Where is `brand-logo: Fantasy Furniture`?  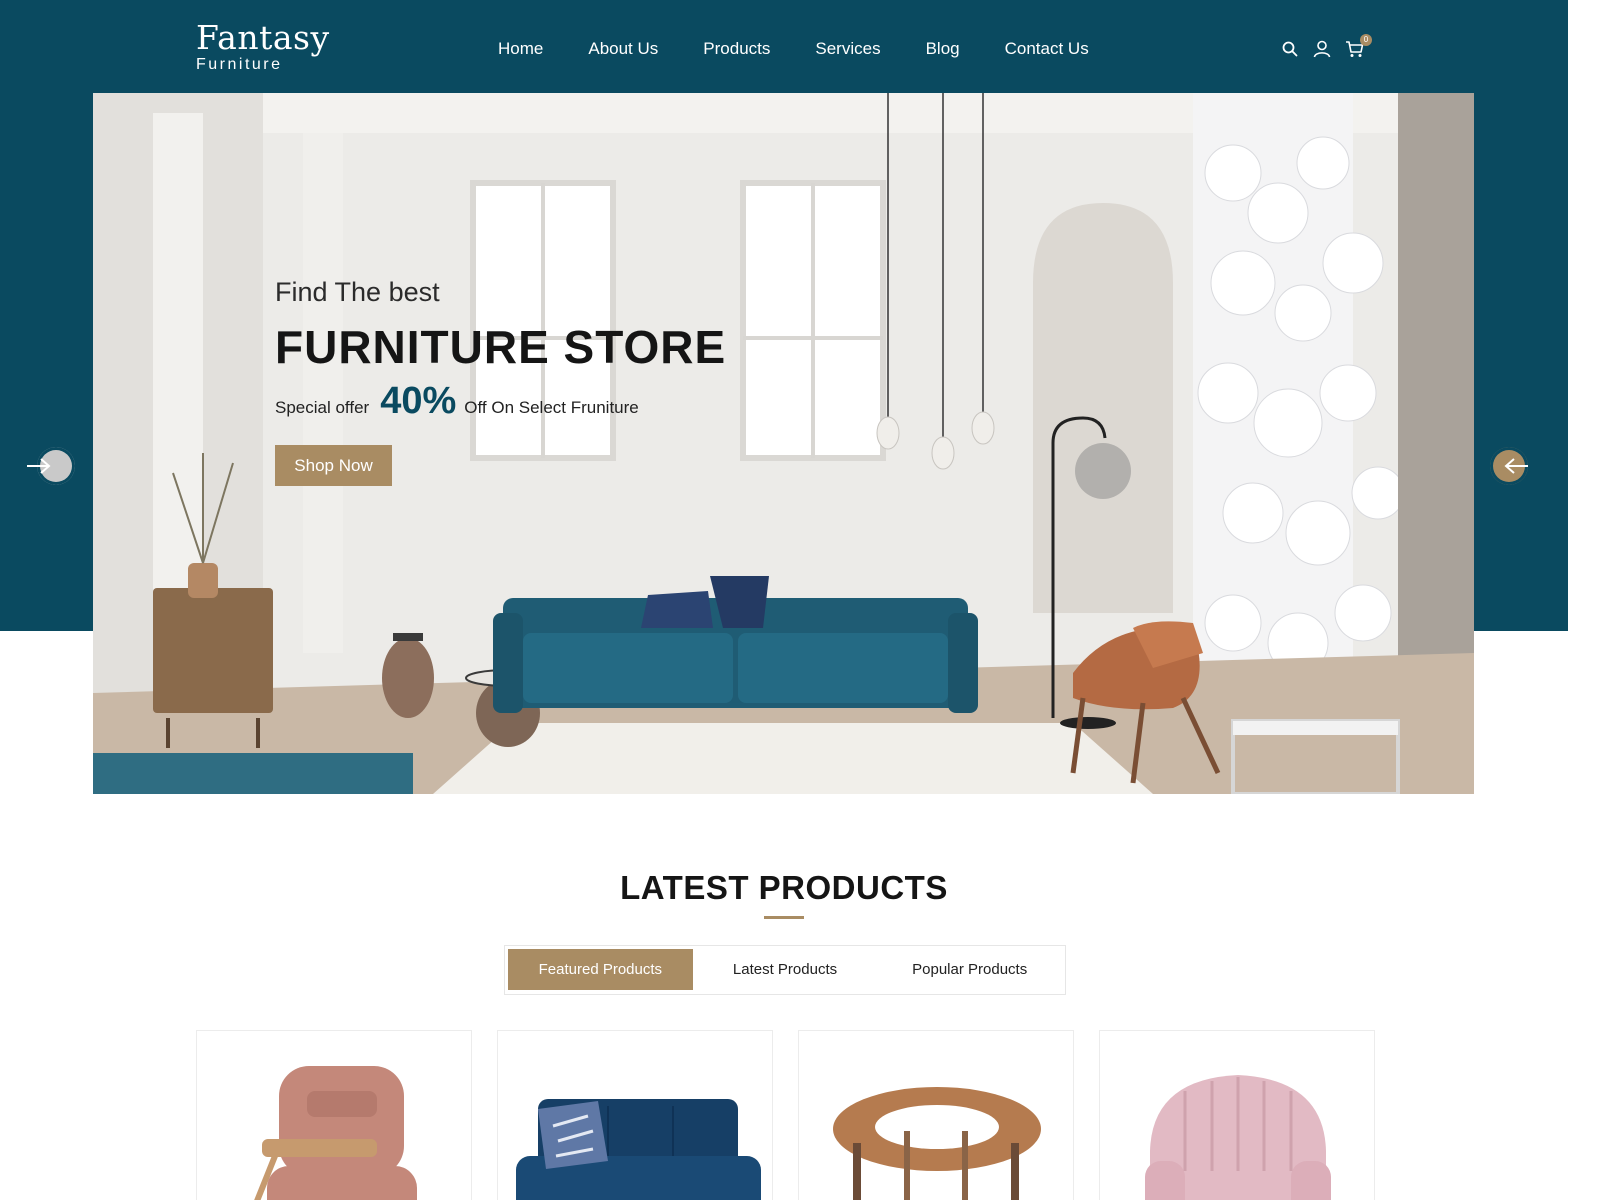
brand-logo: Fantasy Furniture is located at coordinates (263, 46).